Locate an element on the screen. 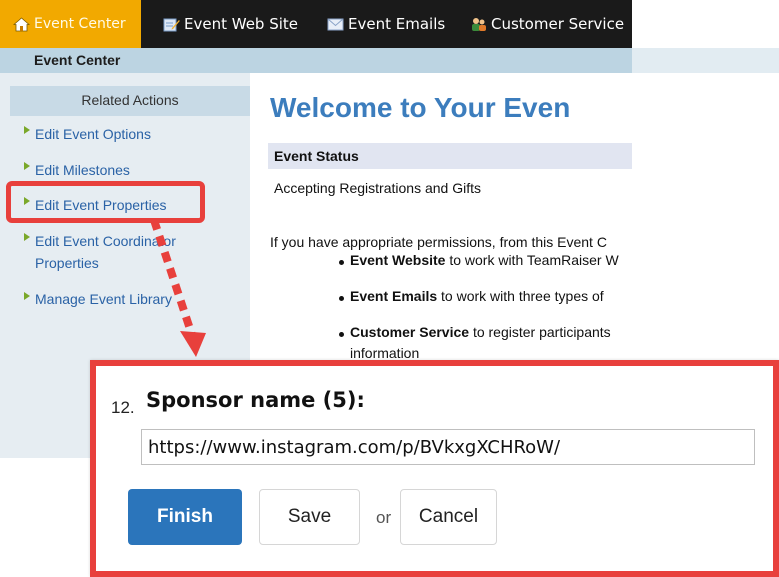 Image resolution: width=779 pixels, height=577 pixels. breadcrumb: Event Center is located at coordinates (316, 60).